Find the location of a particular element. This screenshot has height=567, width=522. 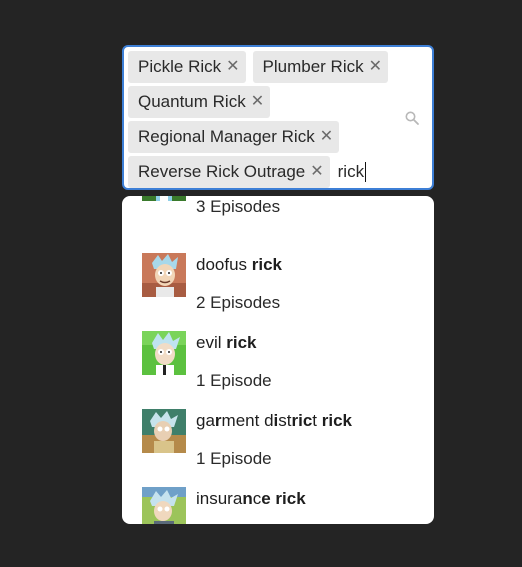

text-caret is located at coordinates (366, 172).